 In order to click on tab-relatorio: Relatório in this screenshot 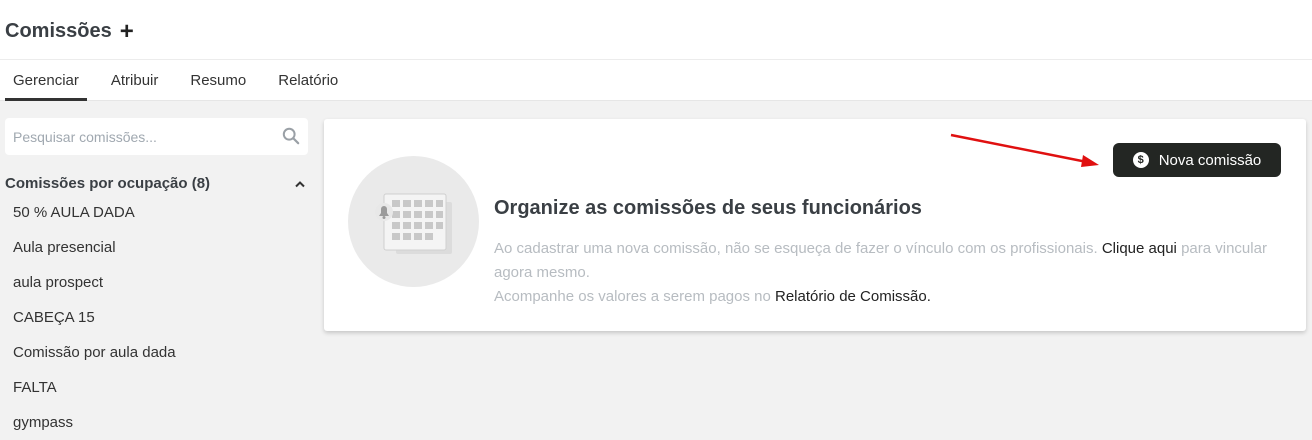, I will do `click(312, 80)`.